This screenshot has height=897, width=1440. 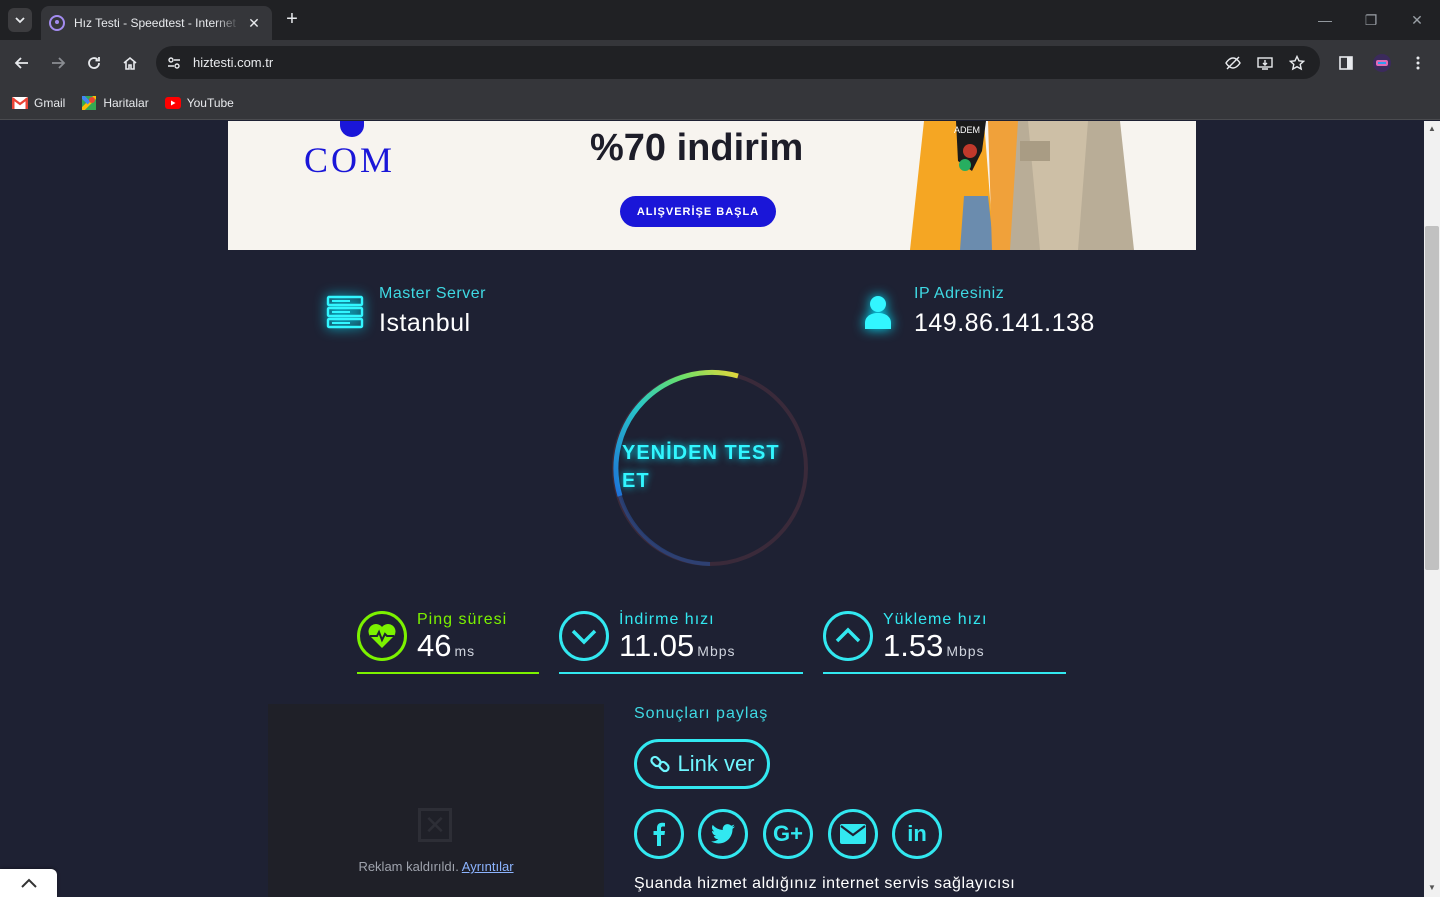 What do you see at coordinates (20, 103) in the screenshot?
I see `gmail-icon` at bounding box center [20, 103].